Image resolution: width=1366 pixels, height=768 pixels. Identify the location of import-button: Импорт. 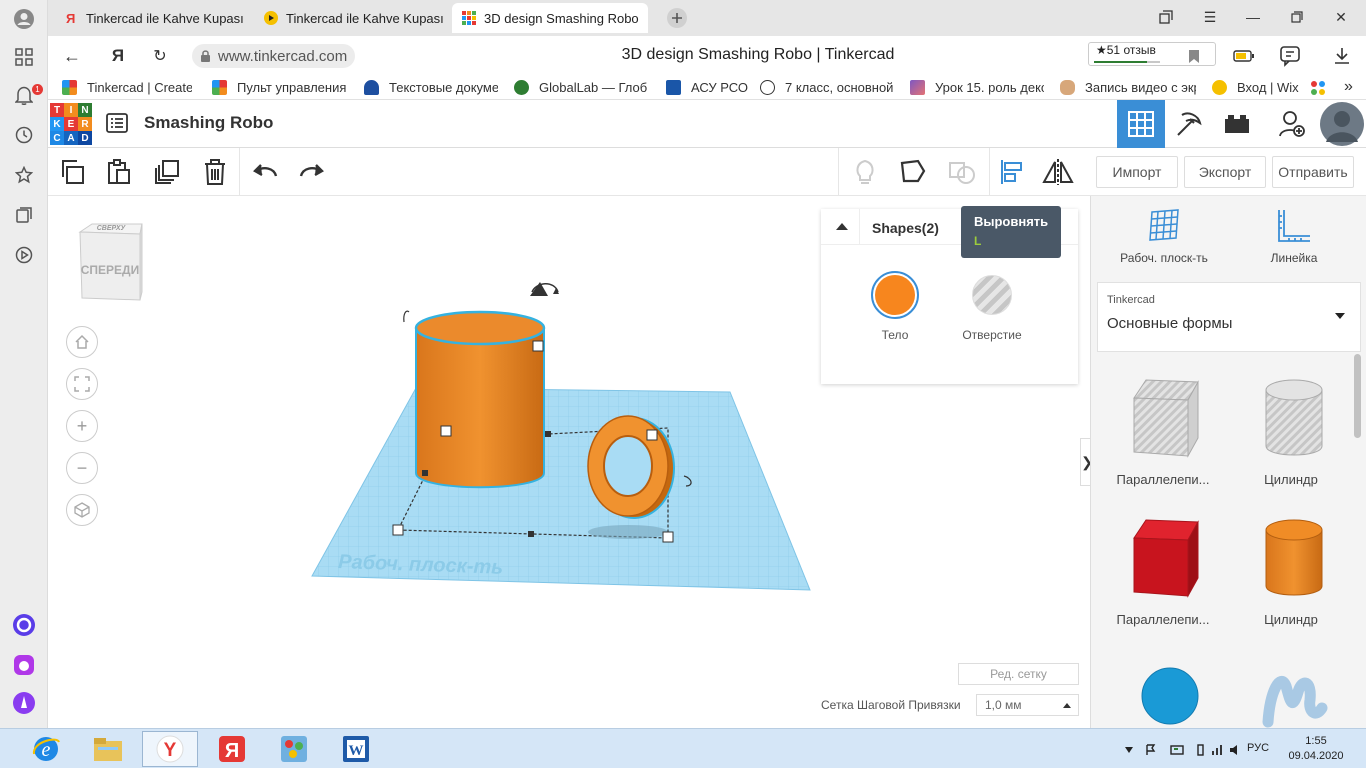
(1137, 172).